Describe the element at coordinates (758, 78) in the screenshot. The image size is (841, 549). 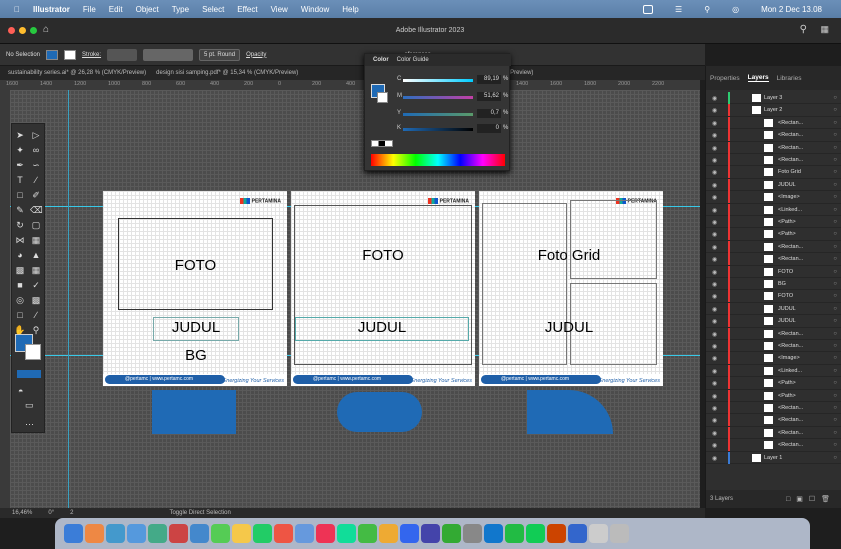
I see `tab-layers: Layers` at that location.